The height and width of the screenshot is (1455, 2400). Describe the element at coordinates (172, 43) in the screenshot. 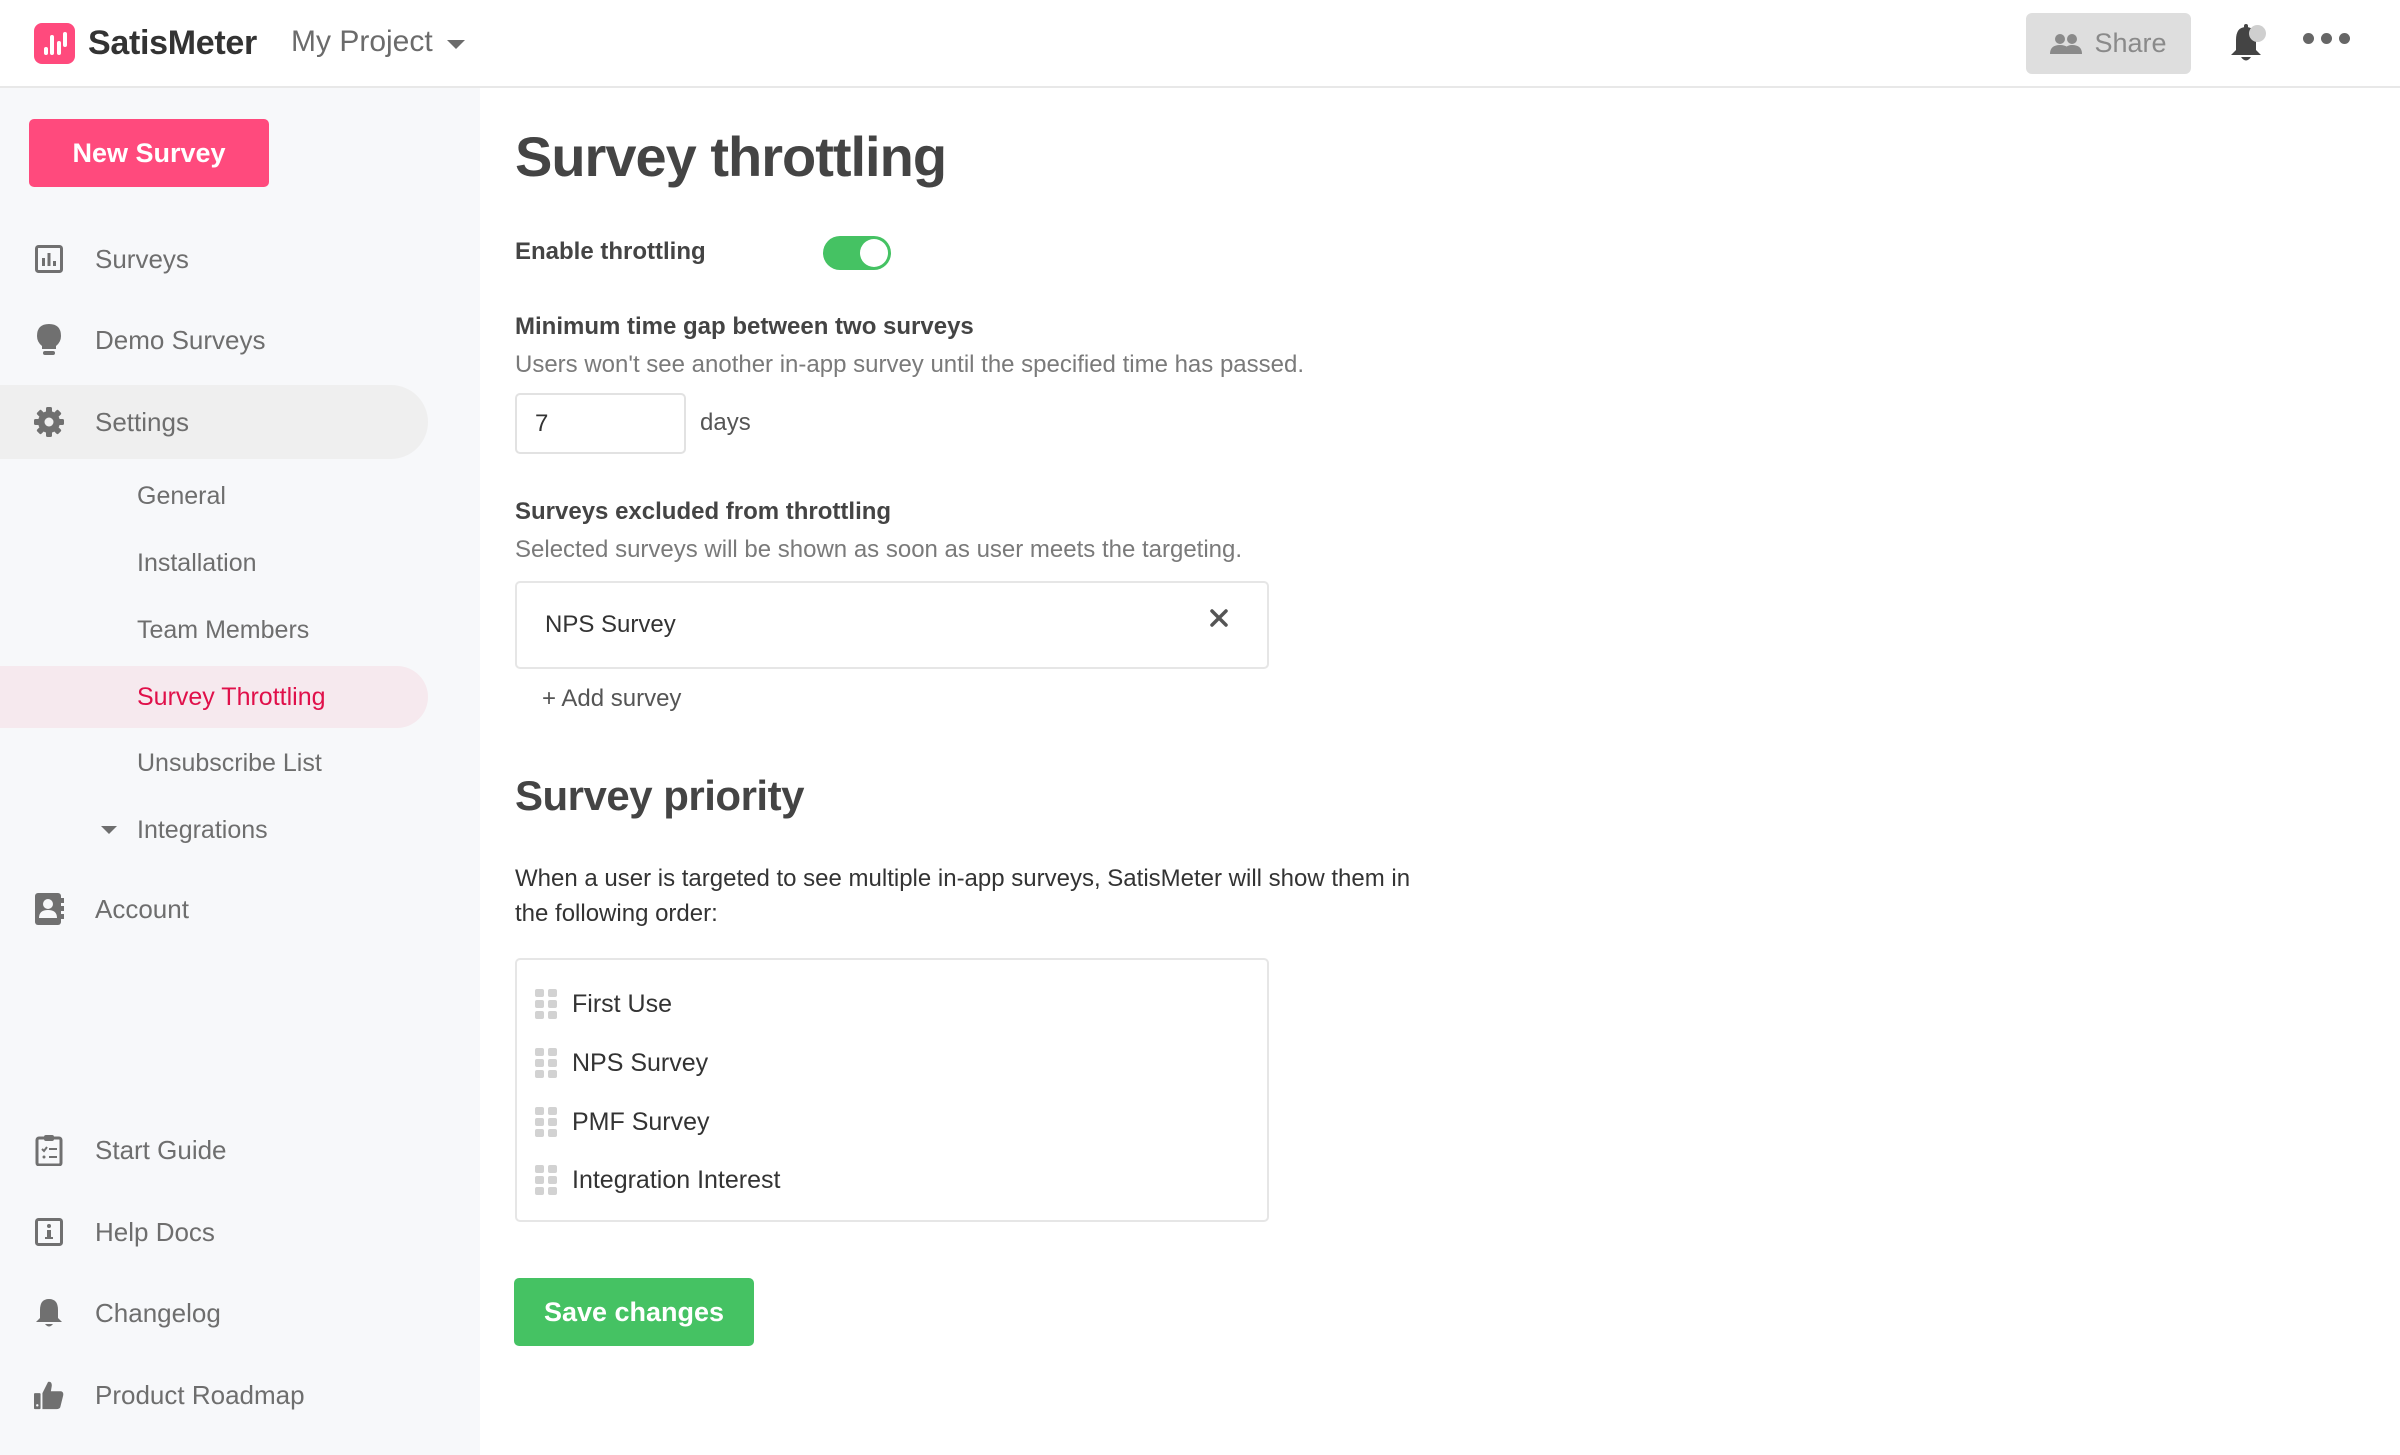

I see `brand-name: SatisMeter` at that location.